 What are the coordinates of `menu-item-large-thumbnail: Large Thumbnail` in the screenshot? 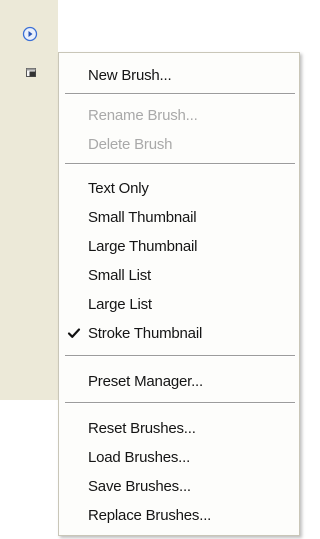 It's located at (179, 246).